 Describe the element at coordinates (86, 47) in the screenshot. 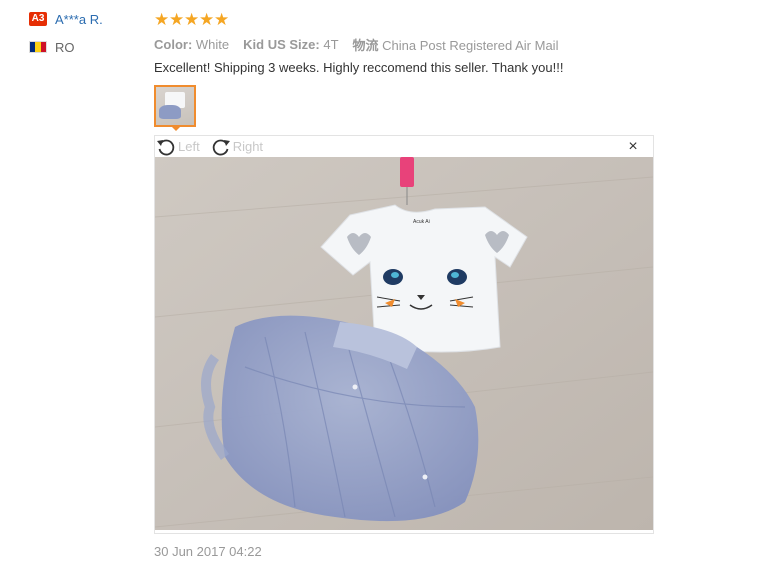

I see `reviewer-country-row: RO` at that location.